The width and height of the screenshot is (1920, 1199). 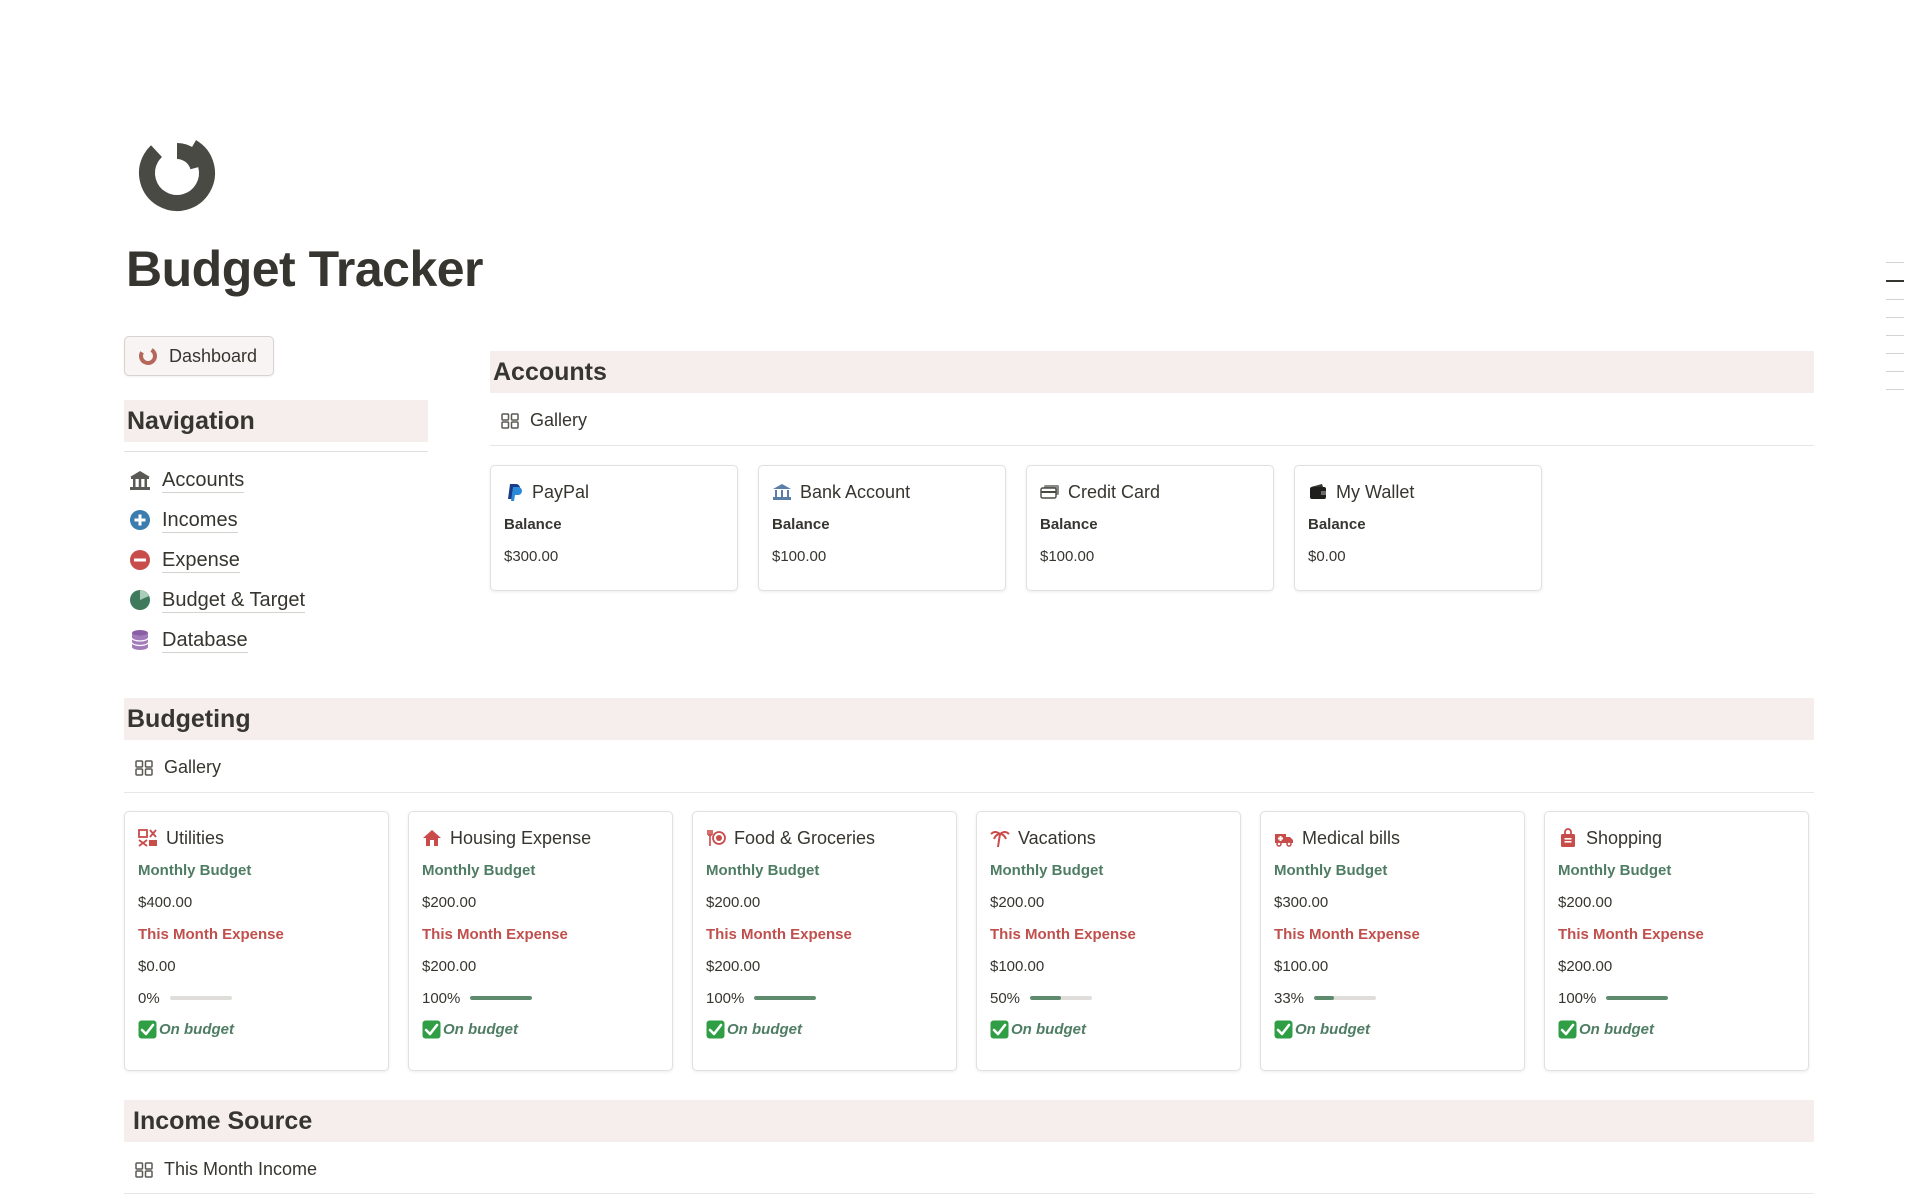 I want to click on budgeting-gallery-tab: Gallery, so click(x=177, y=767).